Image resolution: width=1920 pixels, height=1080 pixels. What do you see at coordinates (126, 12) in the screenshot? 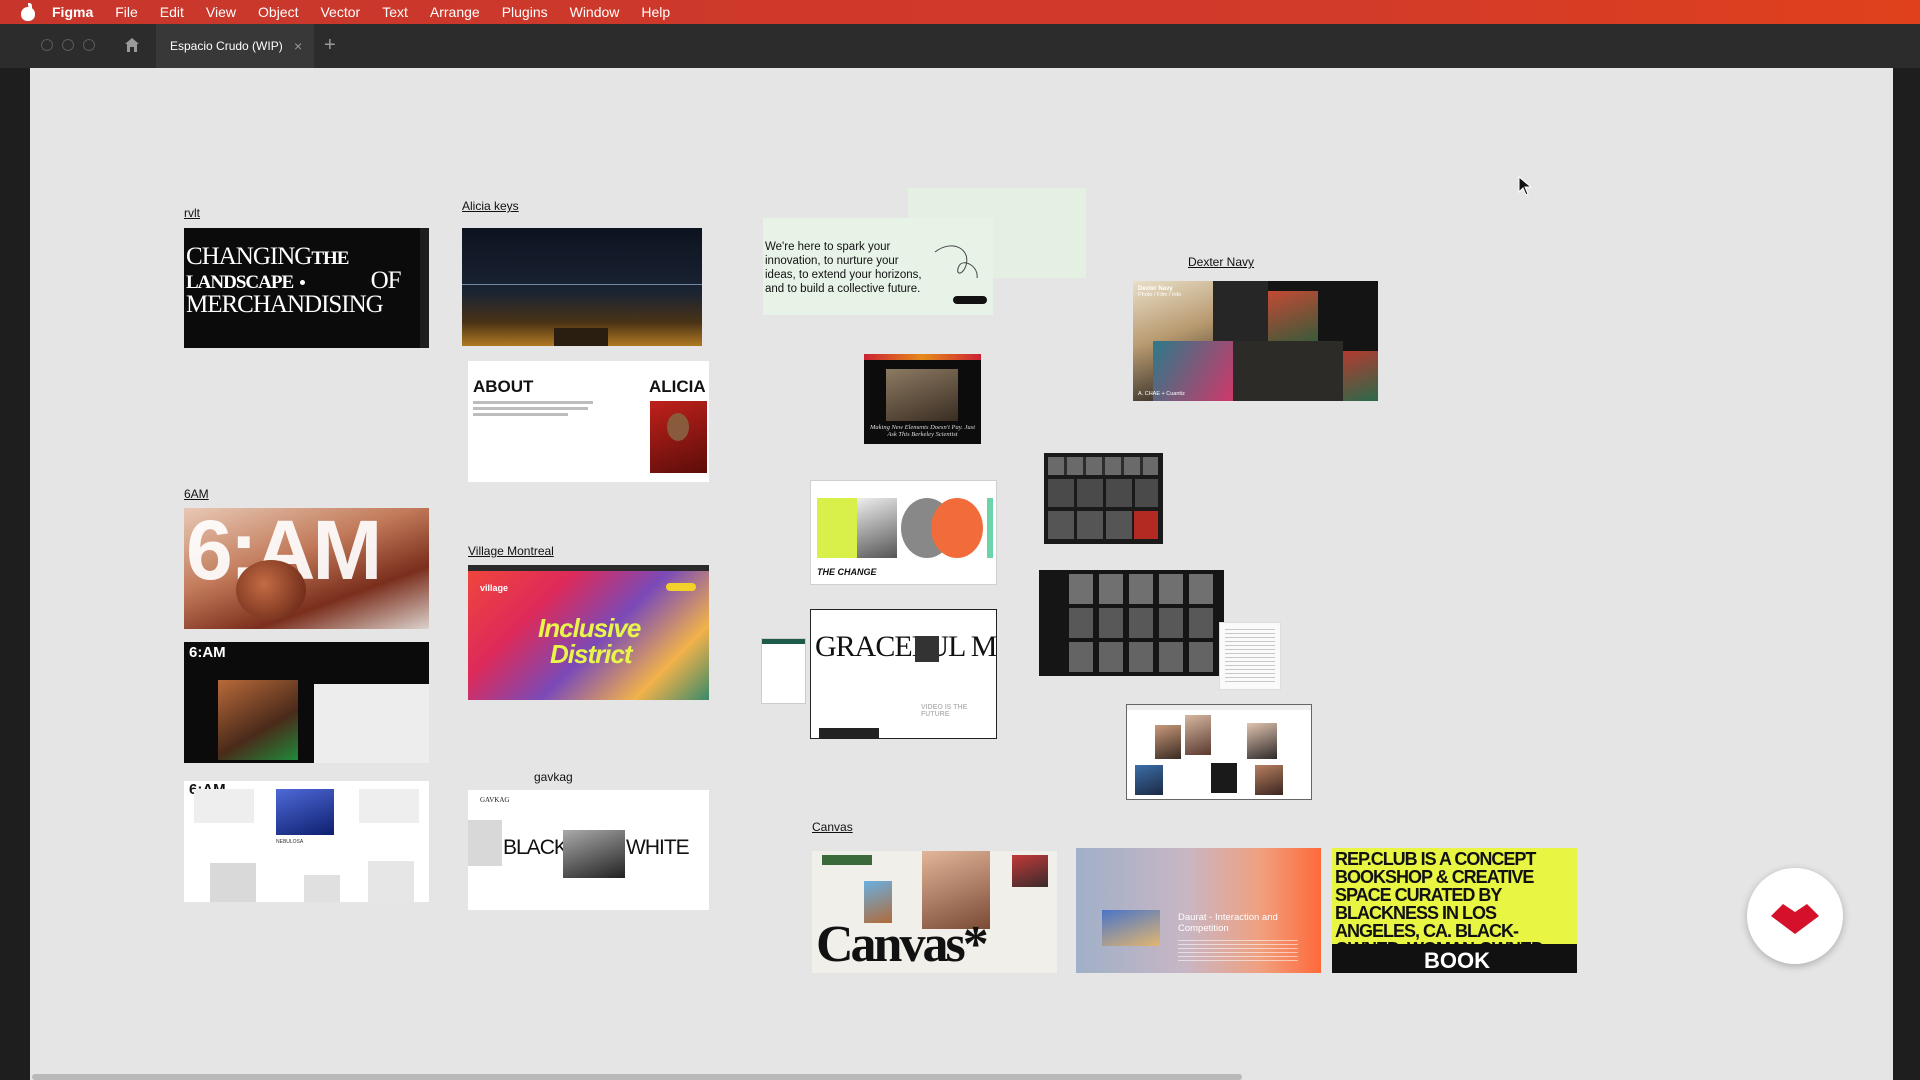
I see `menu-file: File` at bounding box center [126, 12].